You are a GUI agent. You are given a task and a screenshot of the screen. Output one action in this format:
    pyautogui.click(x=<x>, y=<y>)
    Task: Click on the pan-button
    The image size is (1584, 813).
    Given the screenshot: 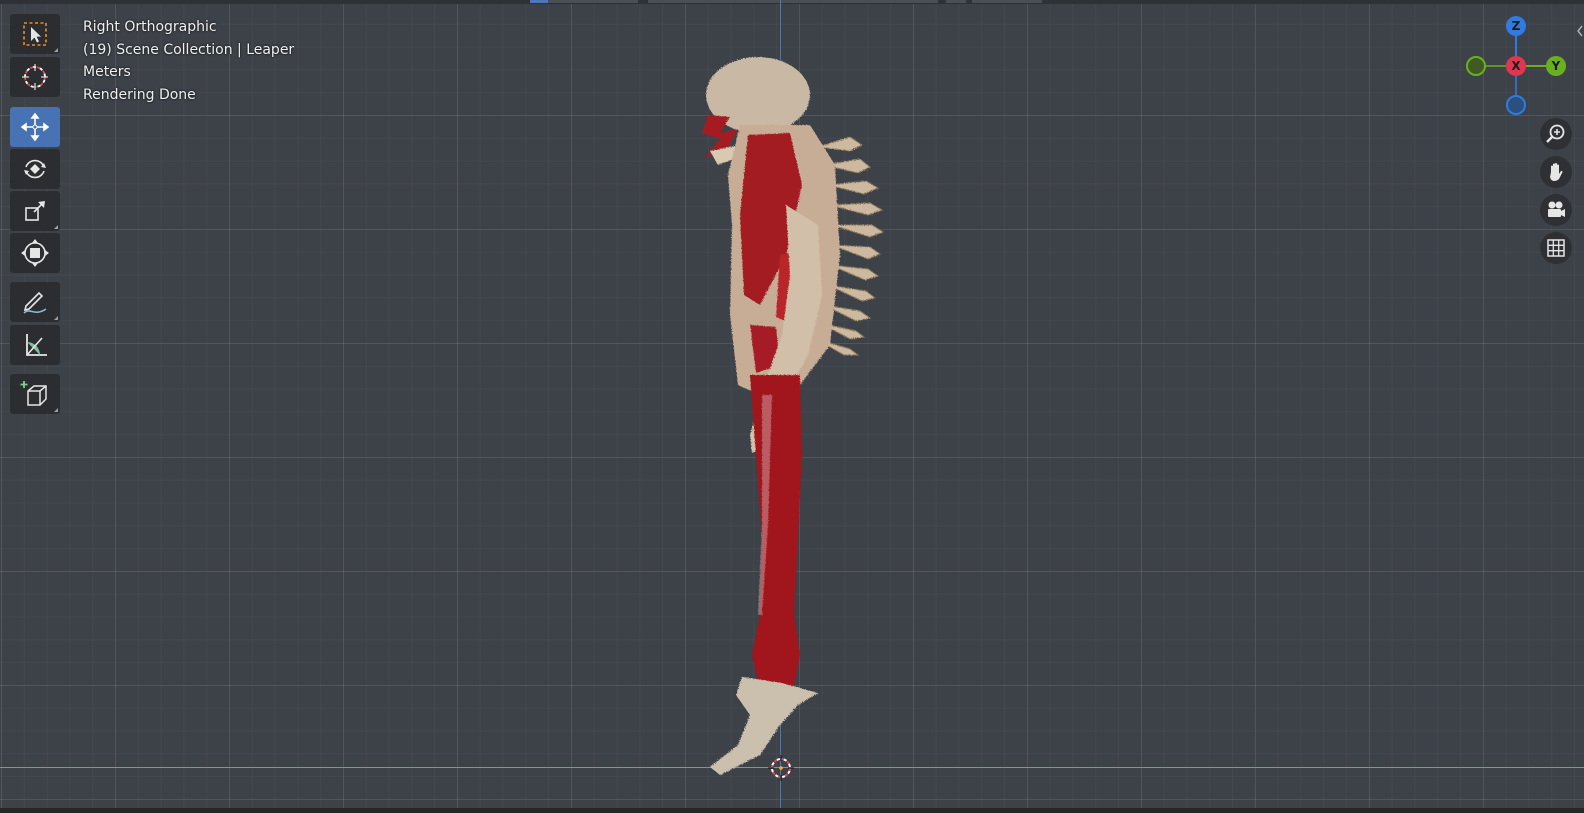 What is the action you would take?
    pyautogui.click(x=1556, y=172)
    